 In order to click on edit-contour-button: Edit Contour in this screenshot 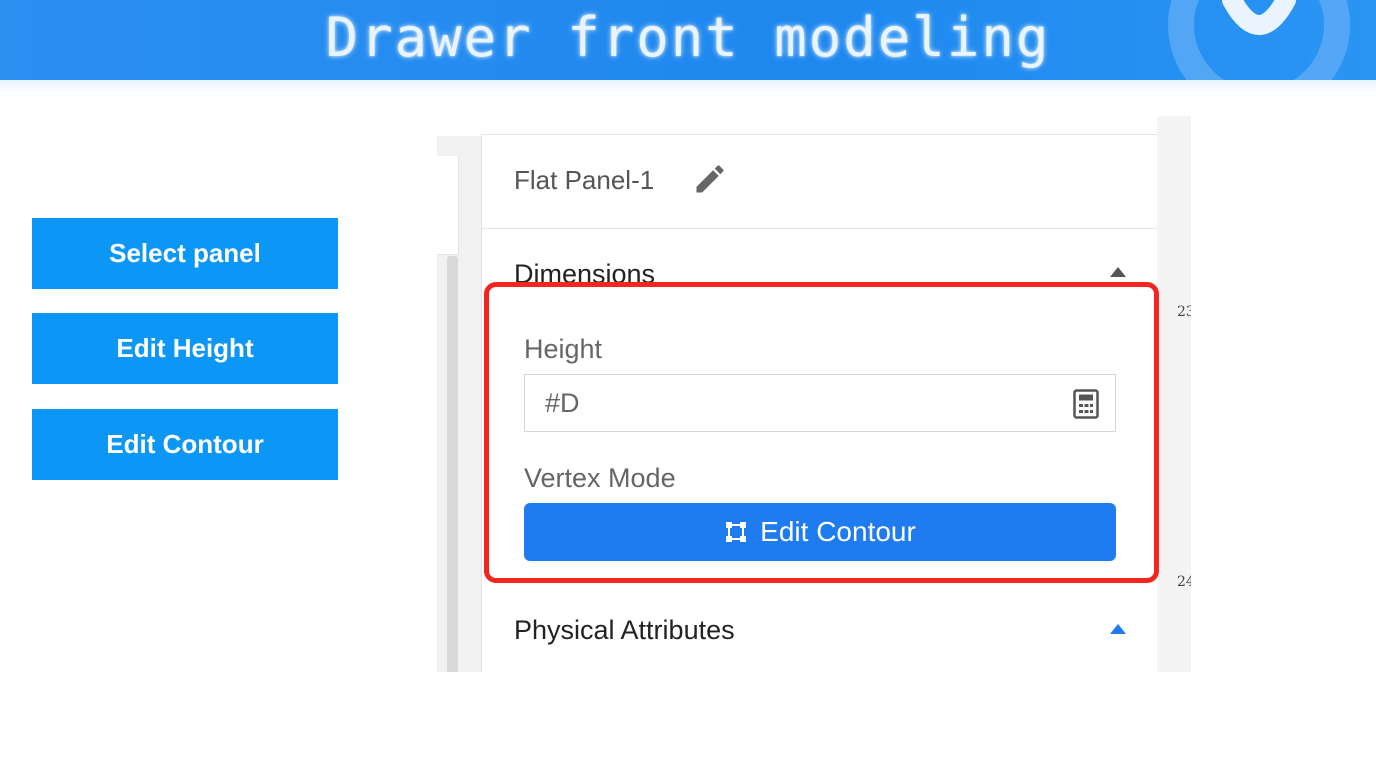, I will do `click(820, 532)`.